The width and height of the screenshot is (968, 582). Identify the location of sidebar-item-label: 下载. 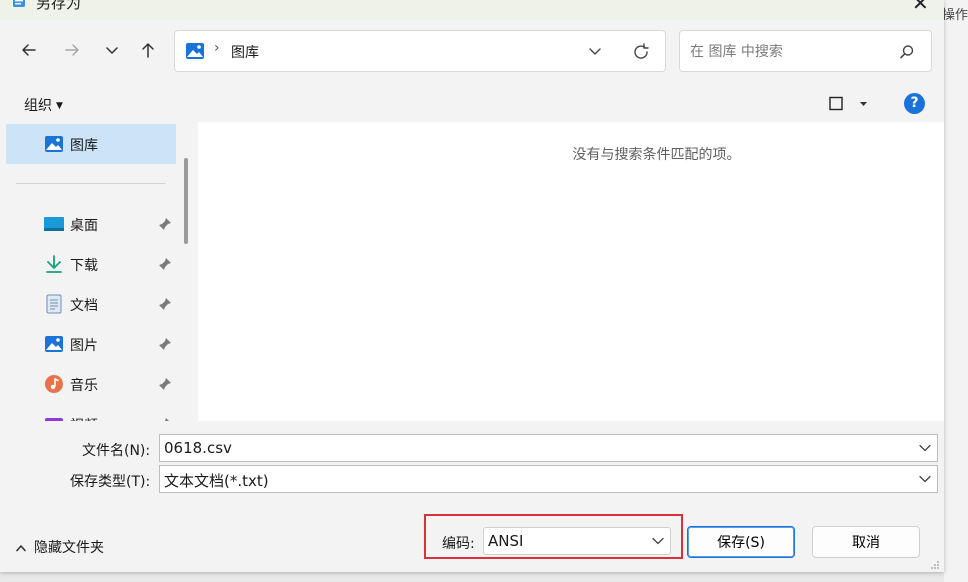
(84, 266).